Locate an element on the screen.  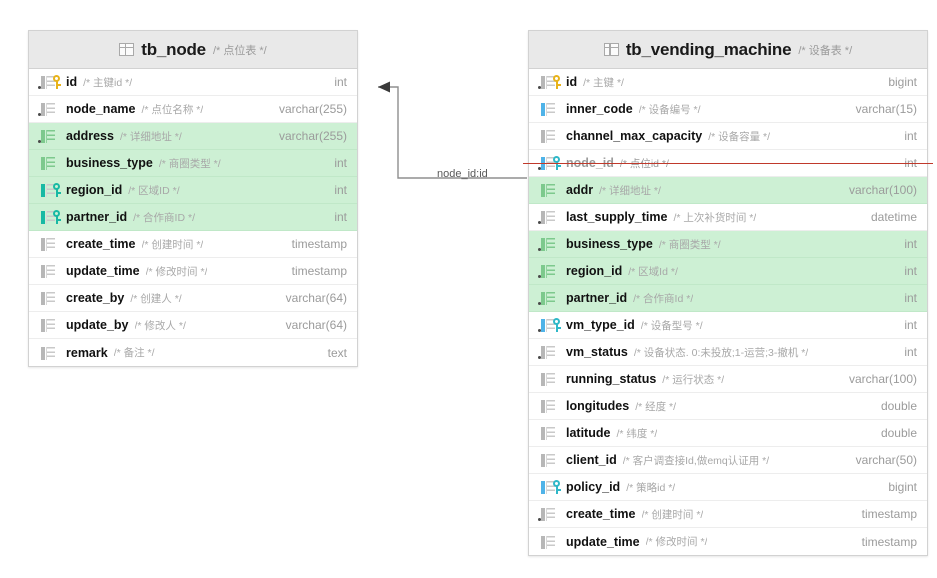
table-row: node_name /* 点位名称 */ varchar(255) is located at coordinates (193, 109).